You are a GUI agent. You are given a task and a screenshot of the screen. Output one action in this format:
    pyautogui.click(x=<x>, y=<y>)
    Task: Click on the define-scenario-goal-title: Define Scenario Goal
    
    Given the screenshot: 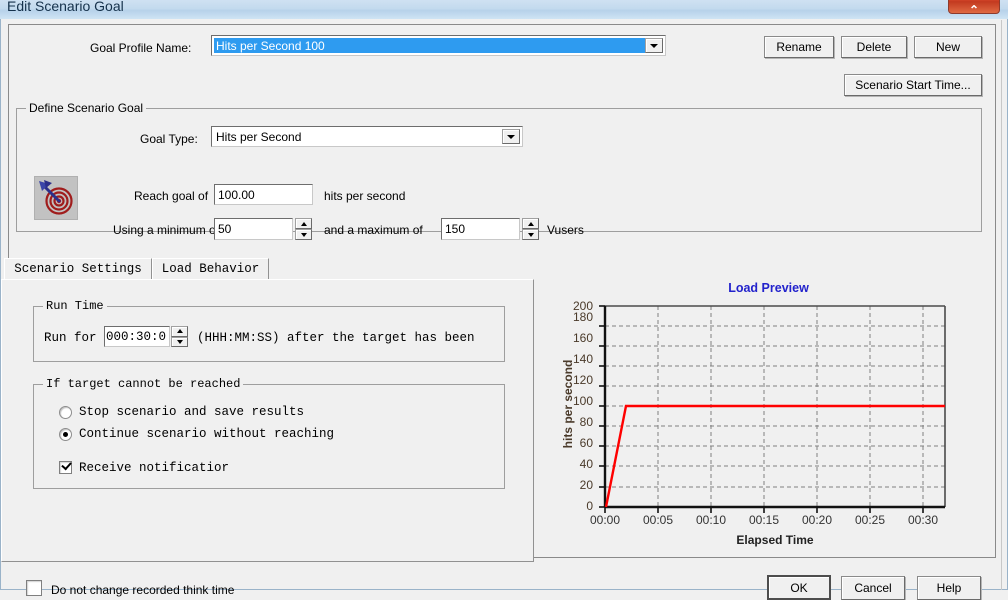 What is the action you would take?
    pyautogui.click(x=86, y=108)
    